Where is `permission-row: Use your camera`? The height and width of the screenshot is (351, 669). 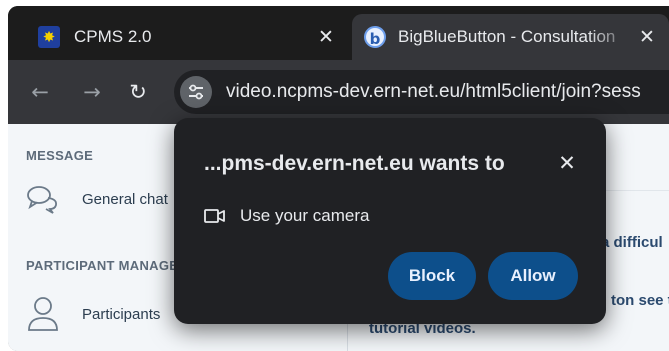 permission-row: Use your camera is located at coordinates (286, 216).